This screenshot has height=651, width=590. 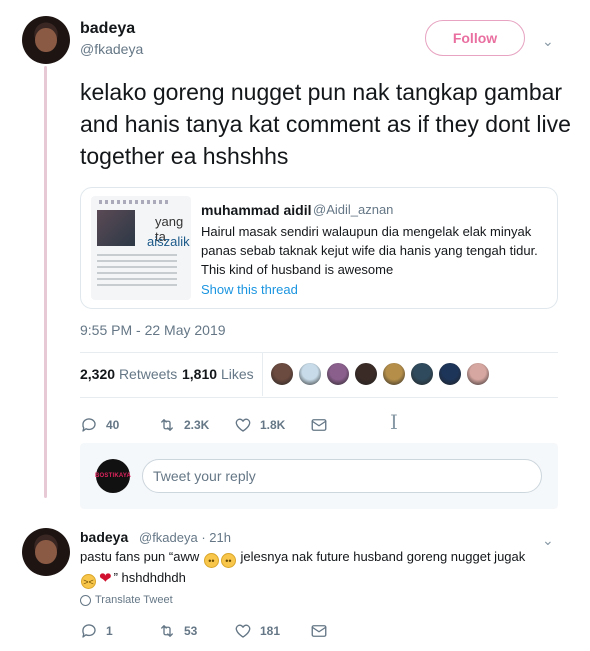 What do you see at coordinates (113, 476) in the screenshot?
I see `avatar: BOSTIKAYA` at bounding box center [113, 476].